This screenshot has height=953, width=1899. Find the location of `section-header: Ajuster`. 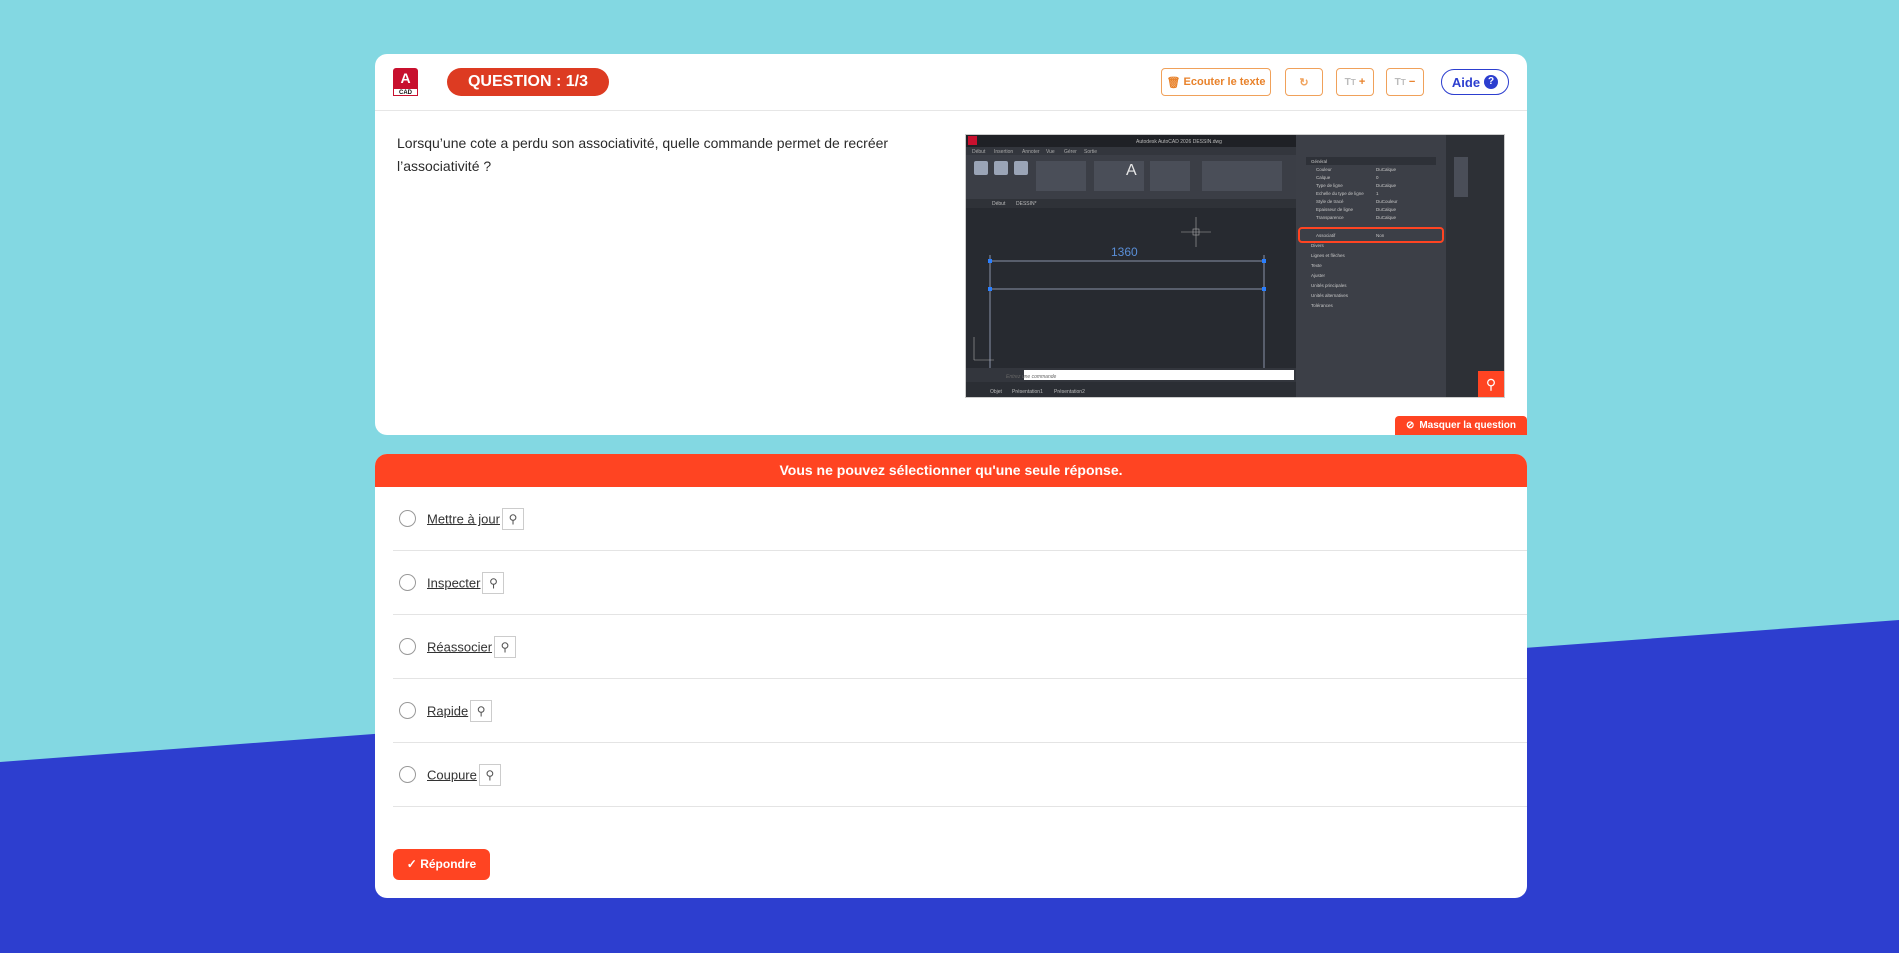

section-header: Ajuster is located at coordinates (1318, 275).